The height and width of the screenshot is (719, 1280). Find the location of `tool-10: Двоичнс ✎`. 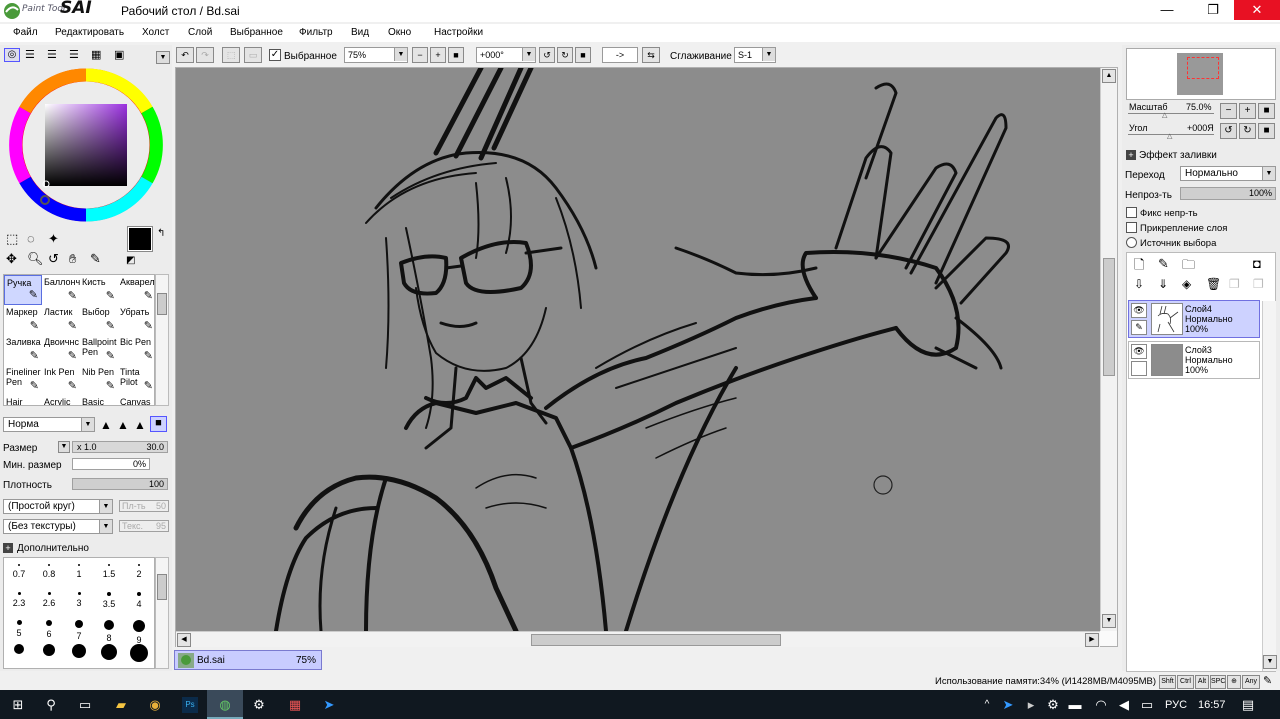

tool-10: Двоичнс ✎ is located at coordinates (61, 350).